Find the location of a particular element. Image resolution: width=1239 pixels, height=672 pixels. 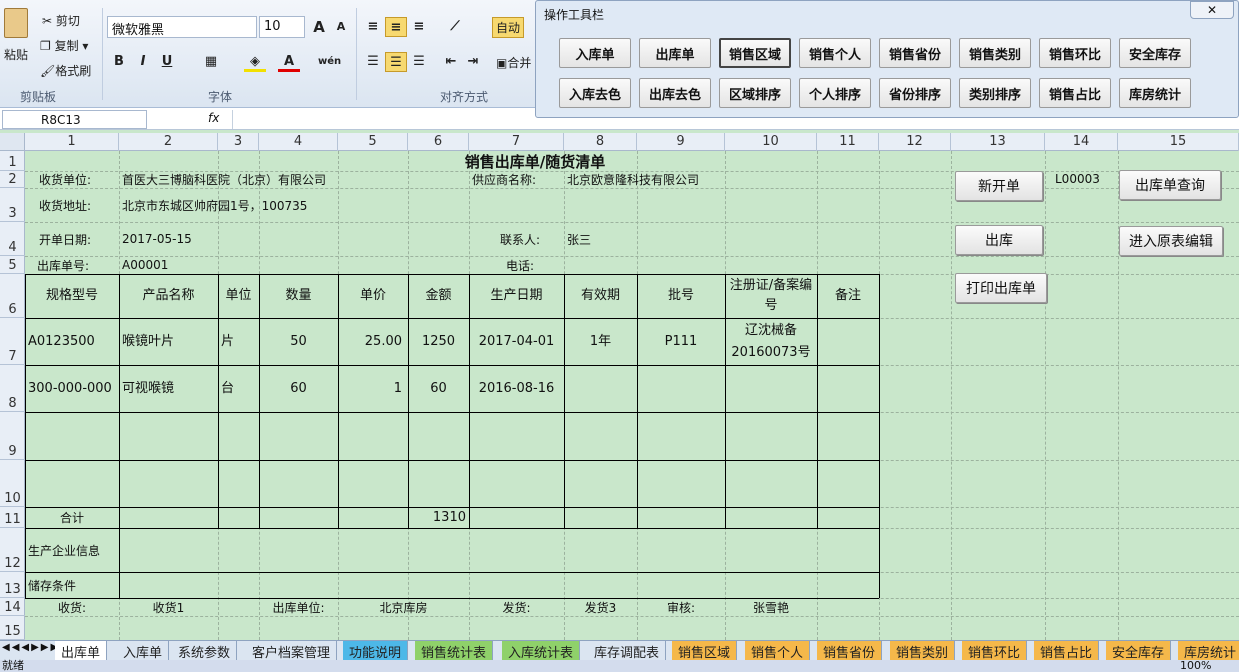

sheet-tab-12: 销售环比 is located at coordinates (995, 651).